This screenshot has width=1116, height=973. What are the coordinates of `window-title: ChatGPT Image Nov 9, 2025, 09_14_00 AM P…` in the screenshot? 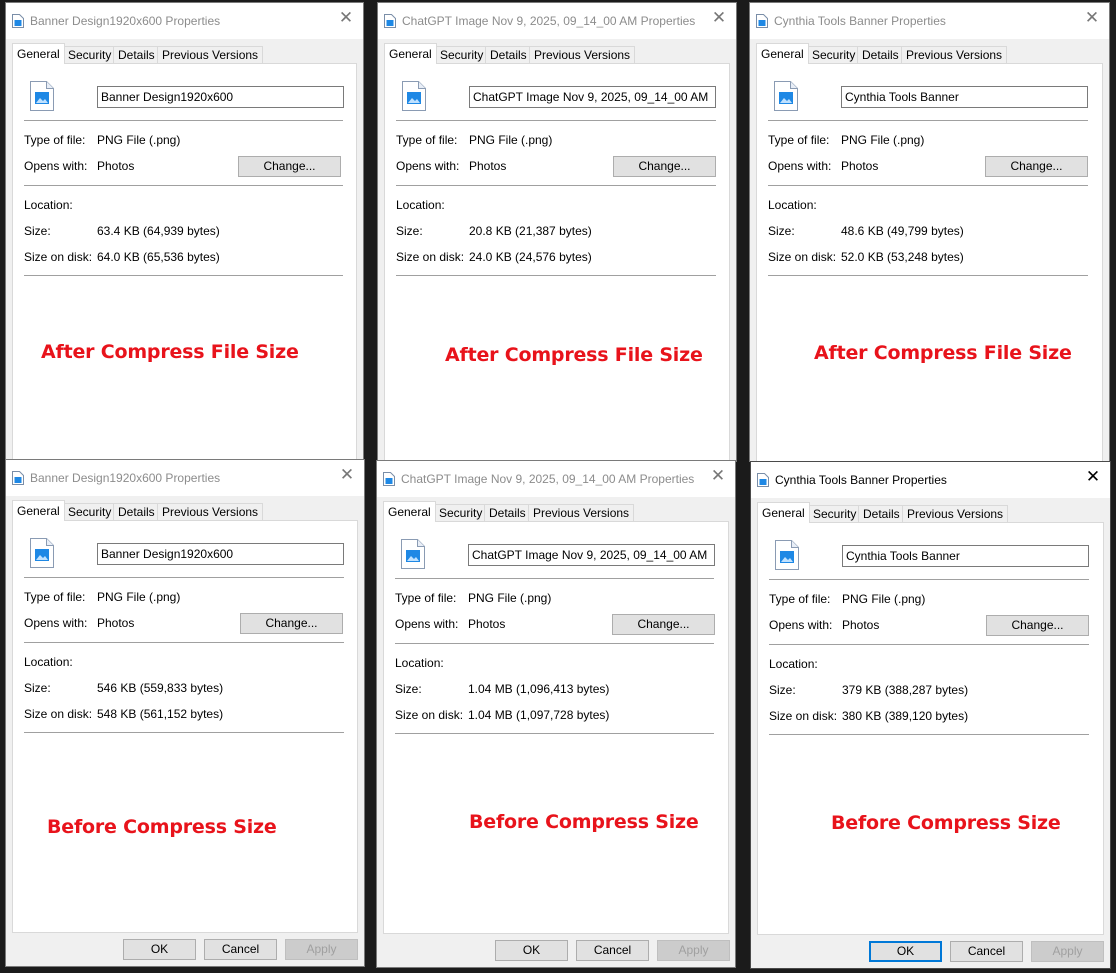 It's located at (549, 21).